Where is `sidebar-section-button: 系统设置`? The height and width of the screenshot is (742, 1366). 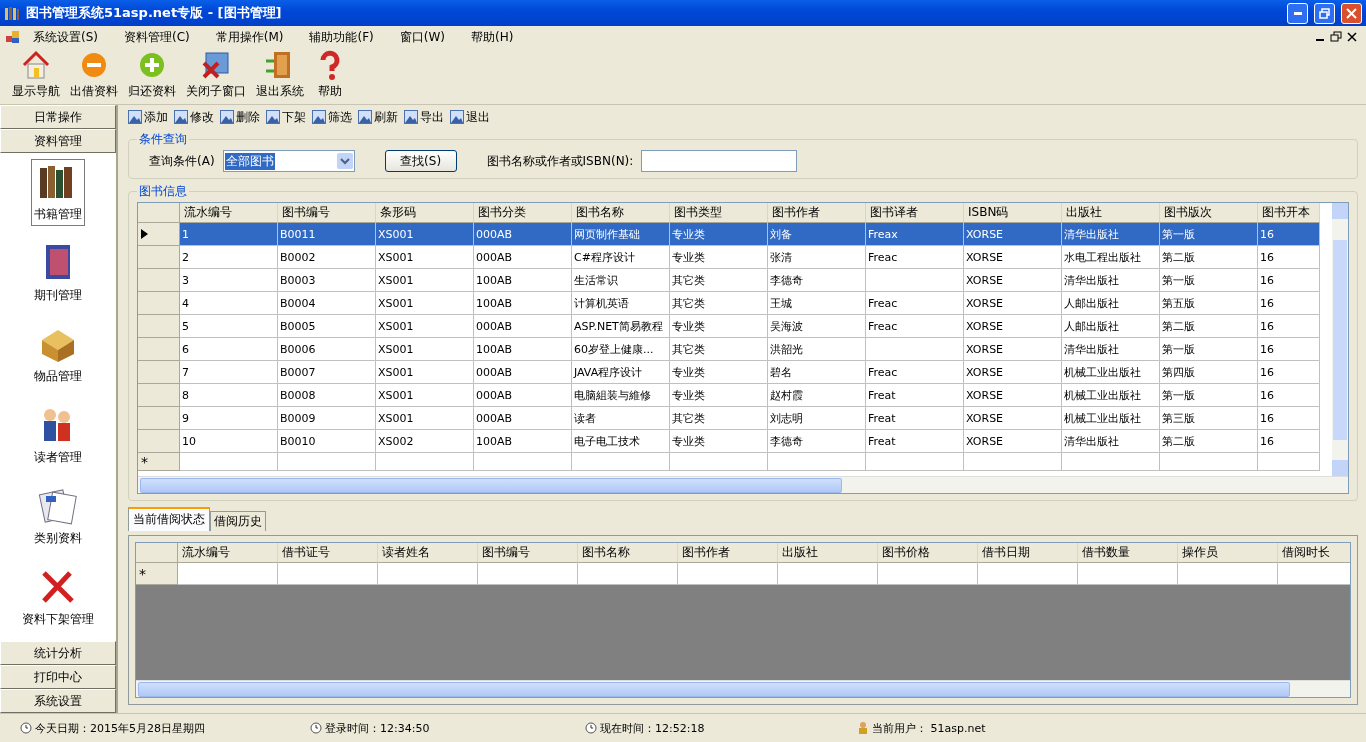 sidebar-section-button: 系统设置 is located at coordinates (58, 701).